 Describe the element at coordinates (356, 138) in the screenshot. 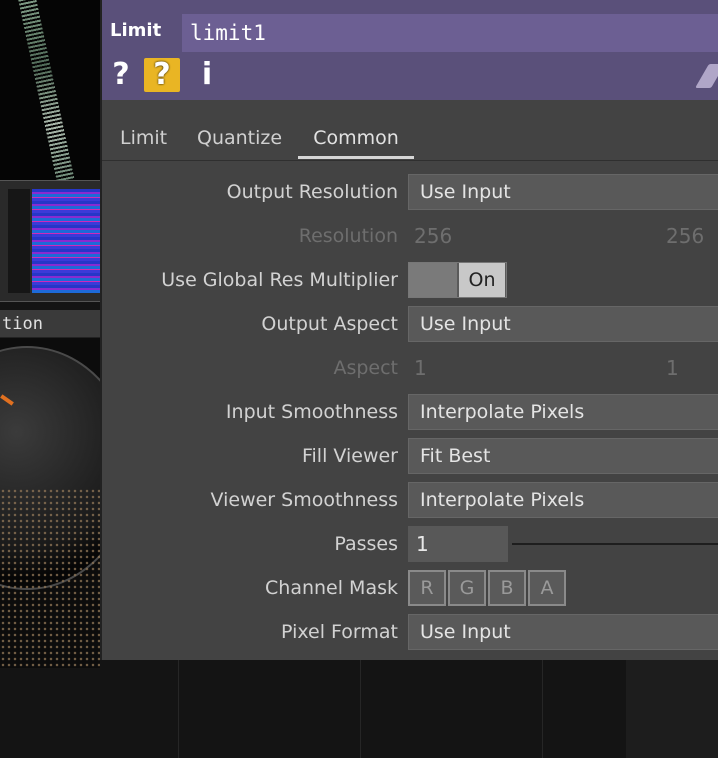

I see `tab-common: Common` at that location.